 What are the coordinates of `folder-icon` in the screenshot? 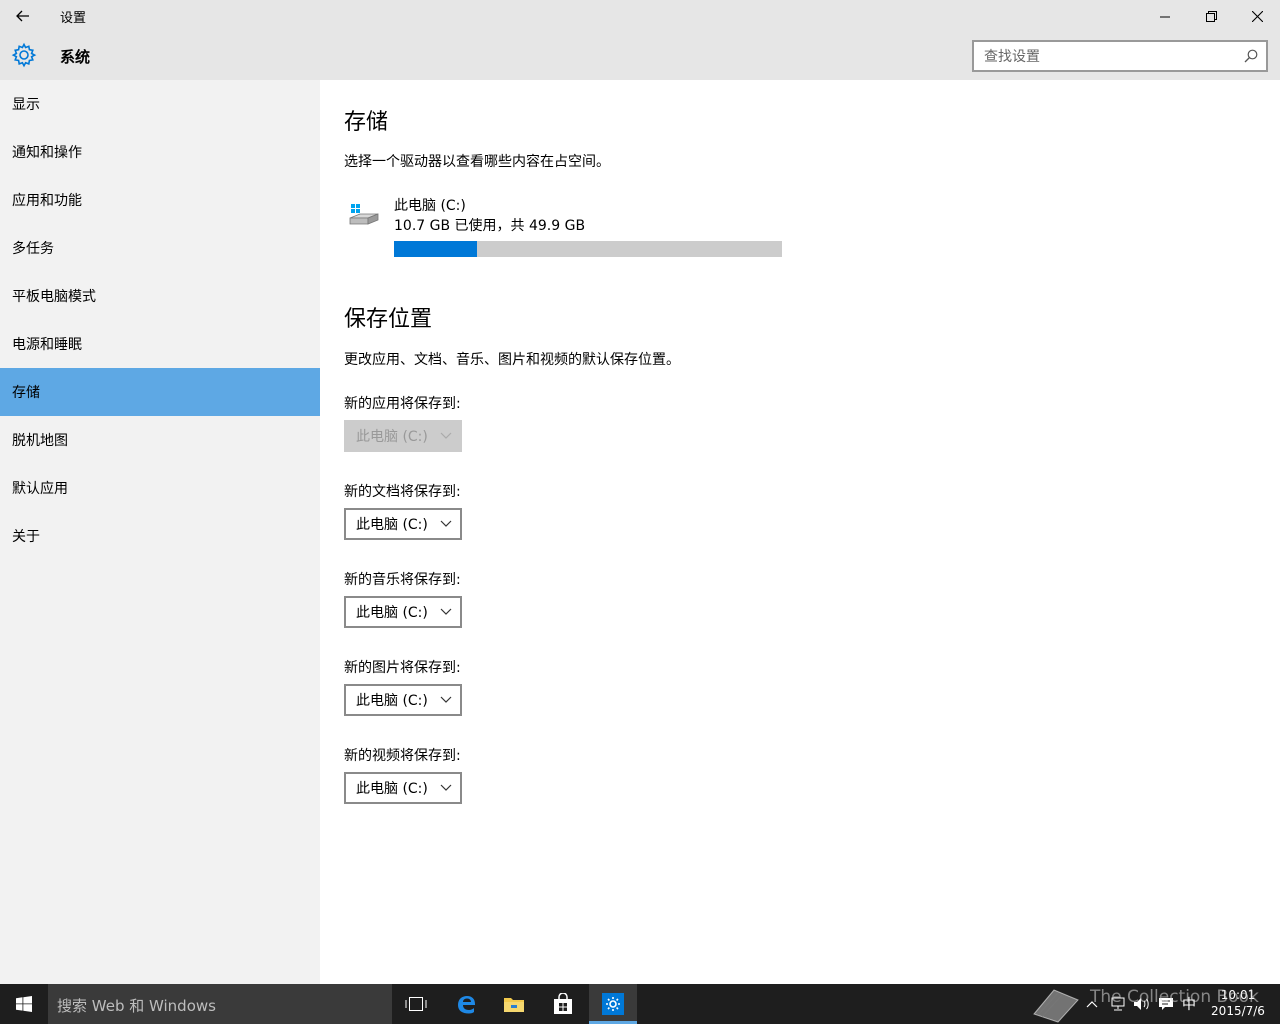 It's located at (514, 1005).